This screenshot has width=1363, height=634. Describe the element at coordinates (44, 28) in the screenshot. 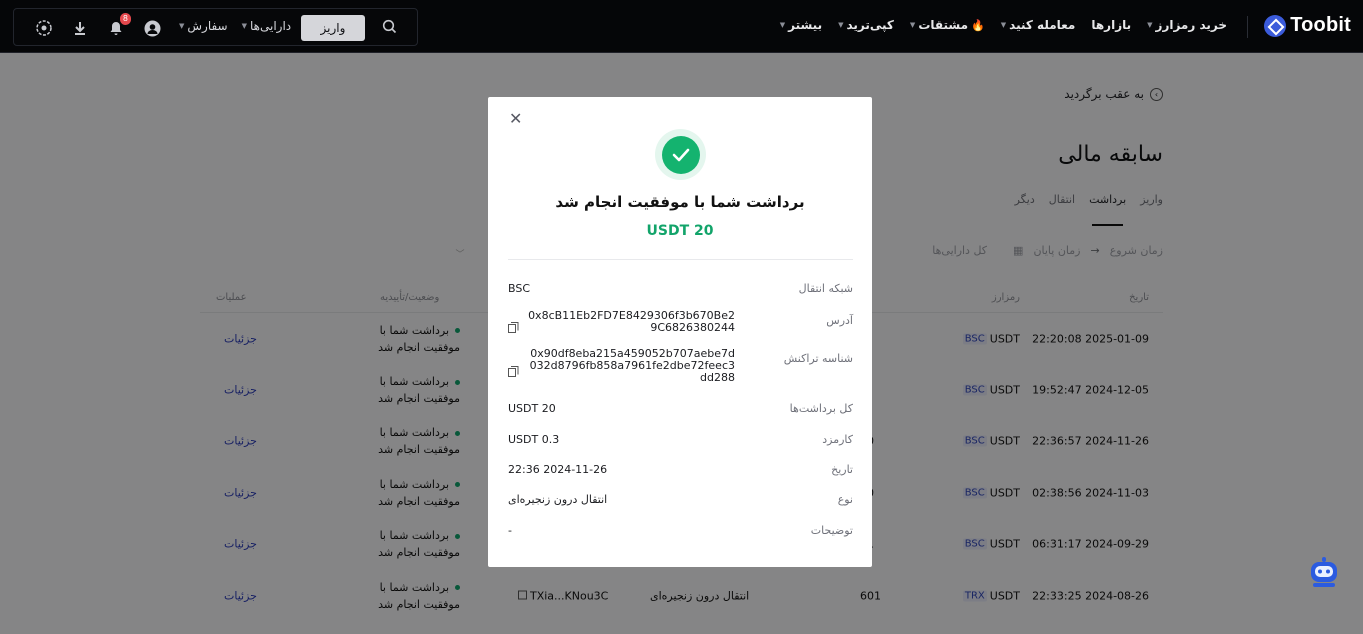

I see `language-globe-icon` at that location.